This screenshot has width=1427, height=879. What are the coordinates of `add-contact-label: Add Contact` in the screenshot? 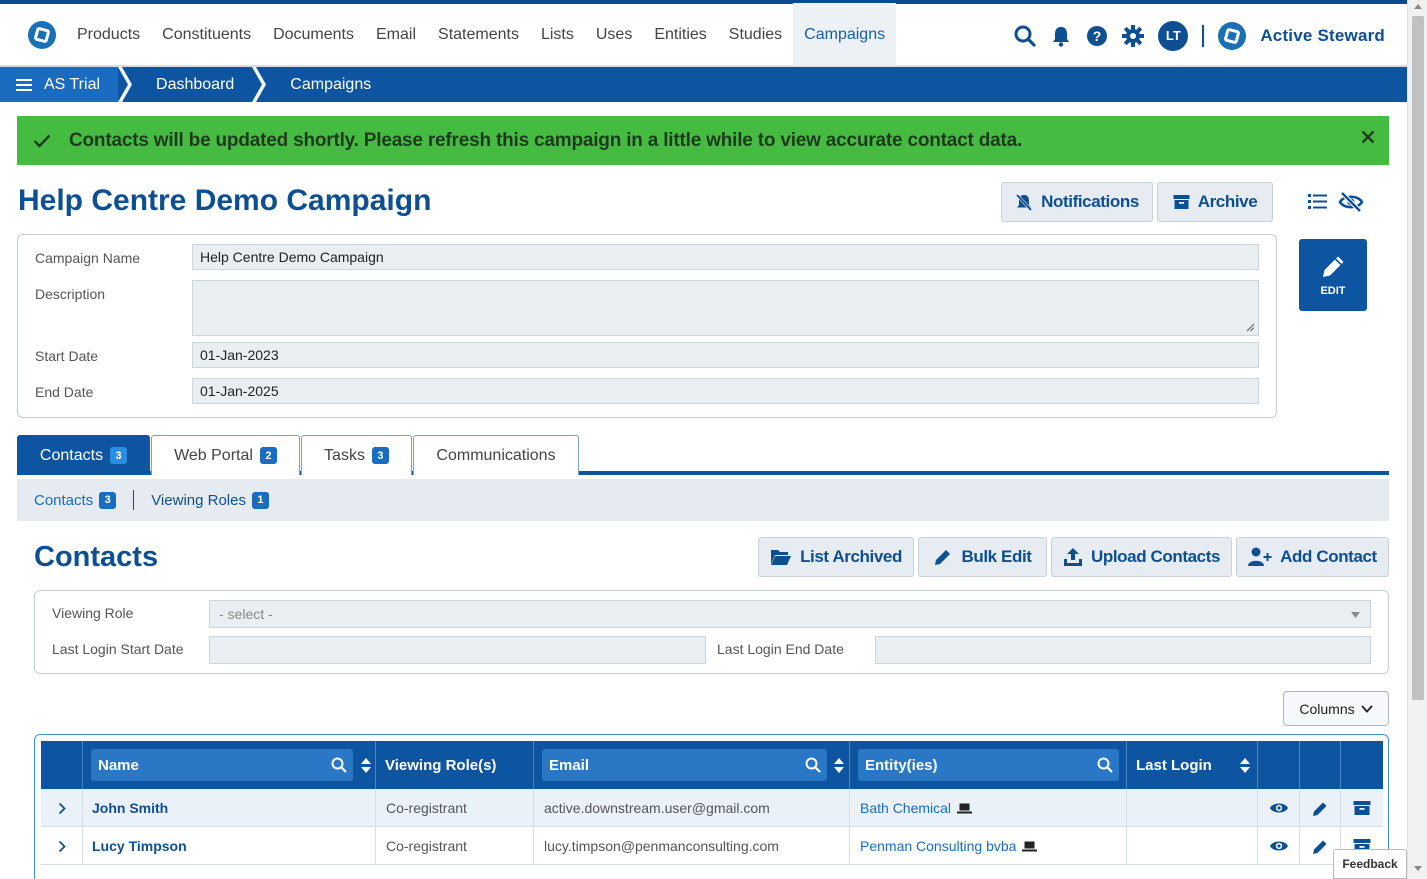 It's located at (1328, 556).